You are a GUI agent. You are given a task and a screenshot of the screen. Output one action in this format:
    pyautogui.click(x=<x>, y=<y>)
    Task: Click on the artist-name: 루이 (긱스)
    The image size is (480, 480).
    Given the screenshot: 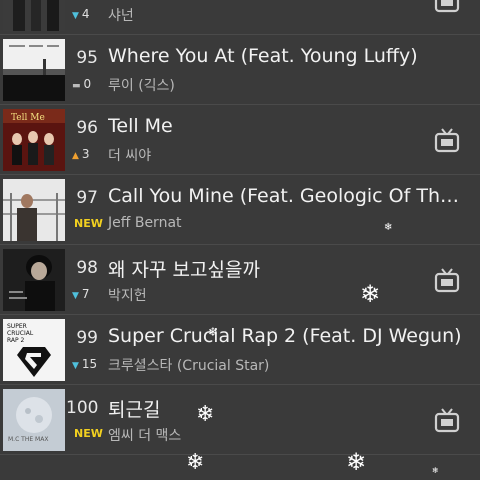 What is the action you would take?
    pyautogui.click(x=141, y=85)
    